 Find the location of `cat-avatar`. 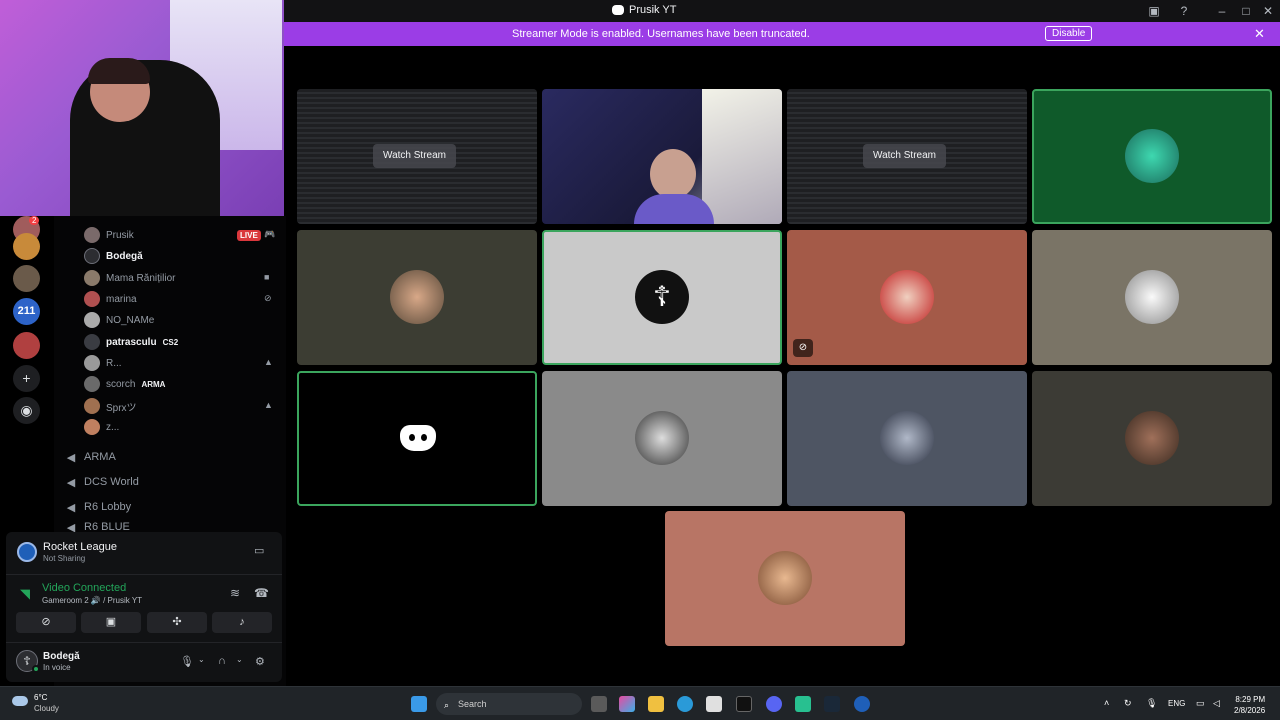

cat-avatar is located at coordinates (1152, 297).